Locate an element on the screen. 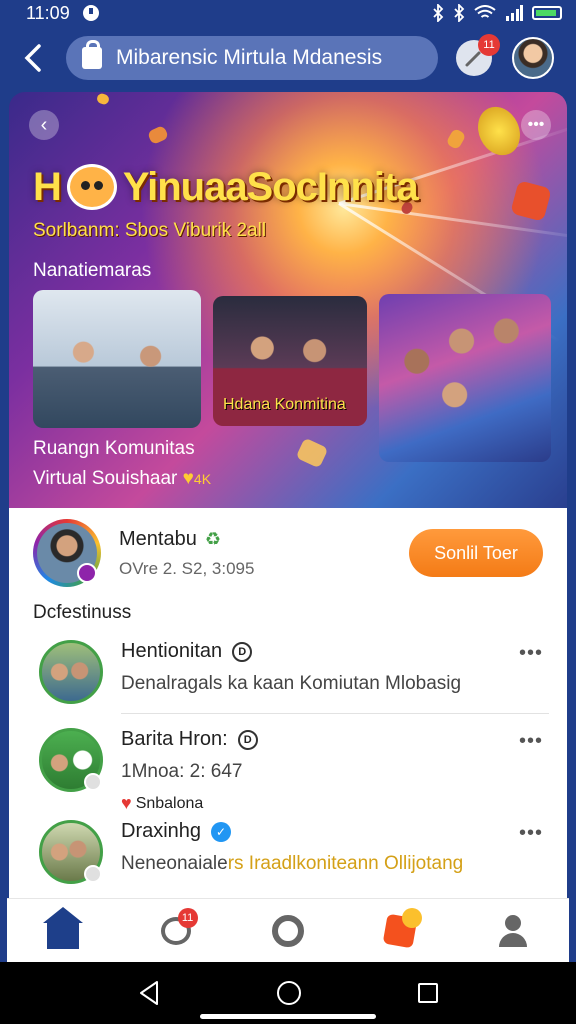 This screenshot has height=1024, width=576. home-indicator is located at coordinates (288, 1016).